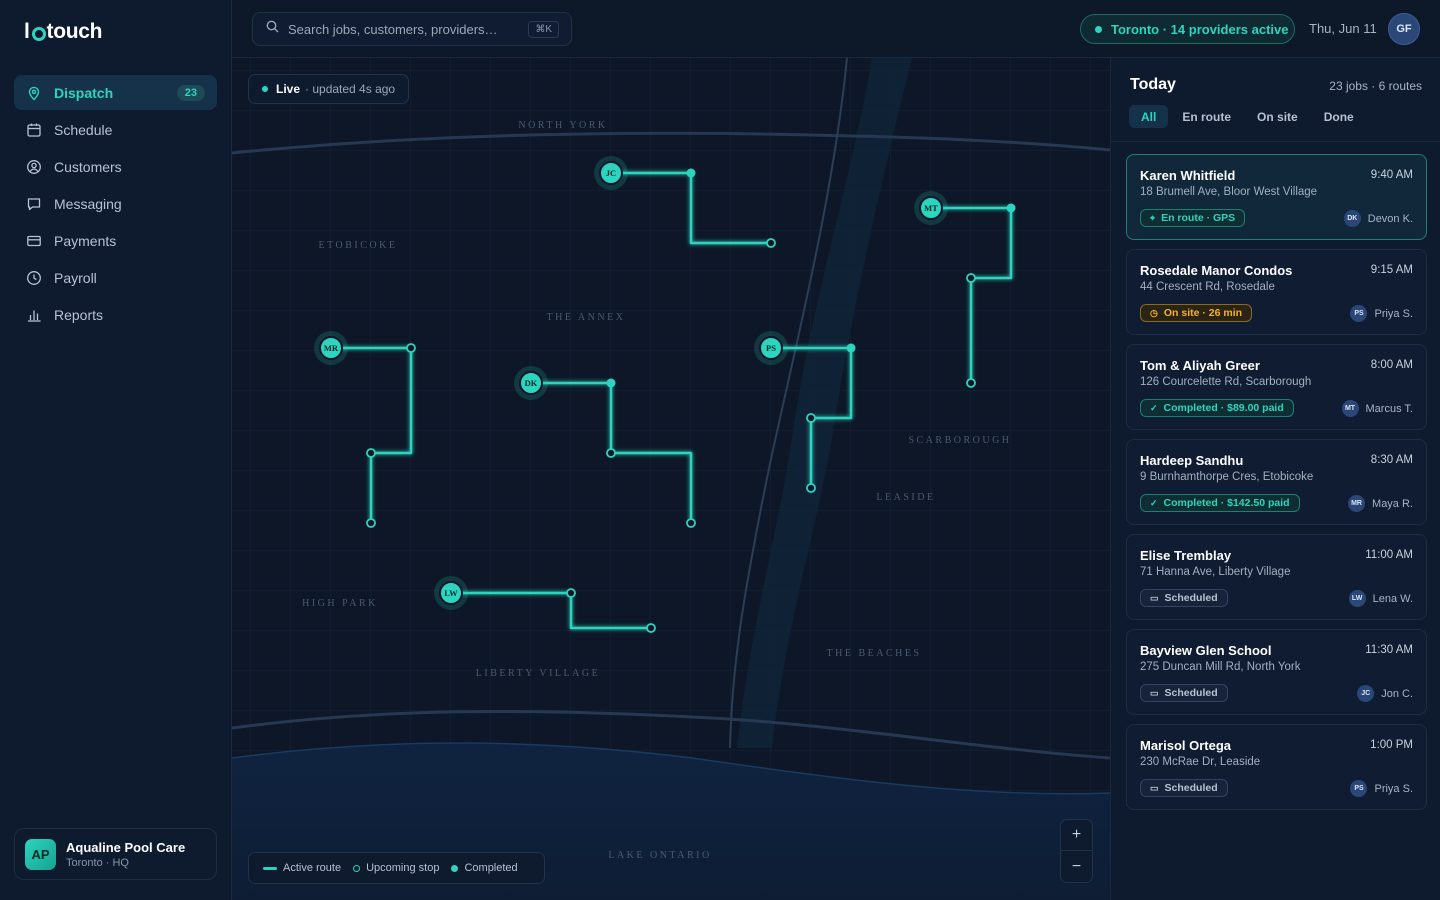  I want to click on zoom-out-button: −, so click(1076, 866).